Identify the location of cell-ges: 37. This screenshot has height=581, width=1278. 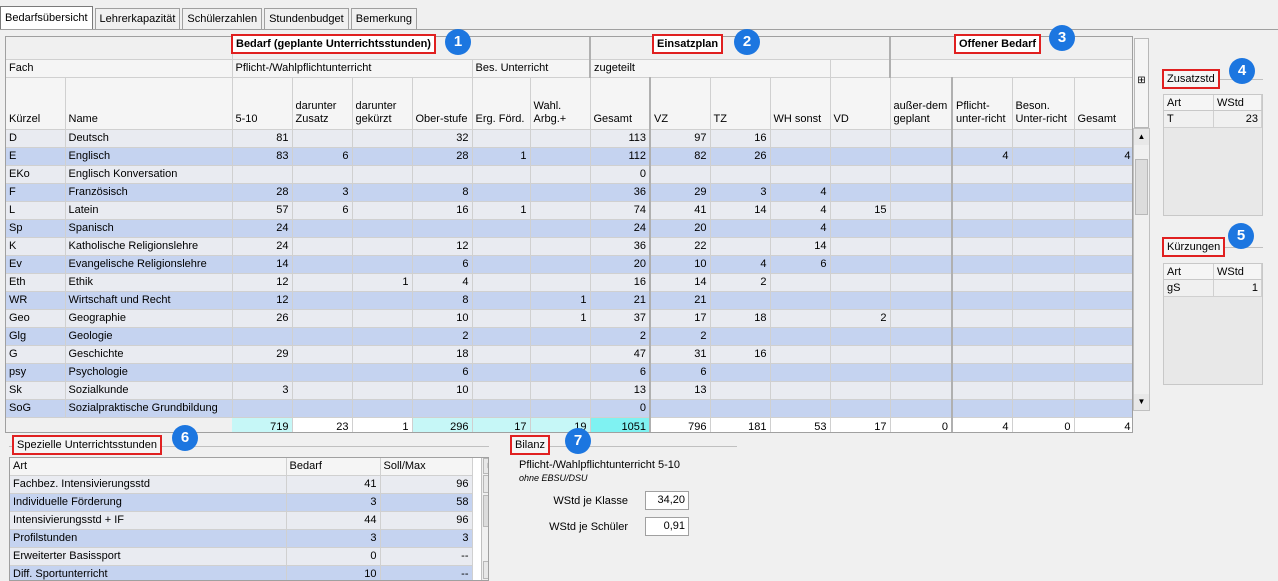
(620, 318).